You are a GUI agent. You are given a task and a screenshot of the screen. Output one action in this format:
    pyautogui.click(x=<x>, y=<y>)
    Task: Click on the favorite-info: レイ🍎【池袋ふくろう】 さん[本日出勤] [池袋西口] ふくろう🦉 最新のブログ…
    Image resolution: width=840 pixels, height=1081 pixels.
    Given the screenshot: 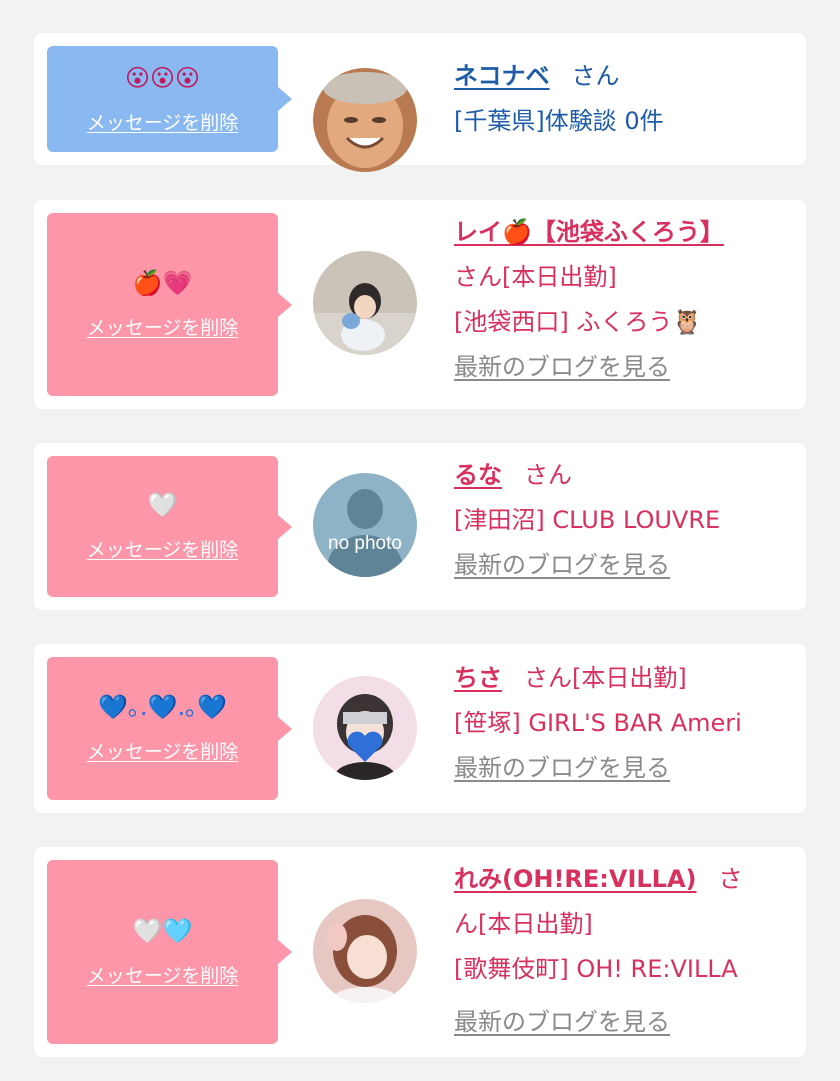 What is the action you would take?
    pyautogui.click(x=624, y=300)
    